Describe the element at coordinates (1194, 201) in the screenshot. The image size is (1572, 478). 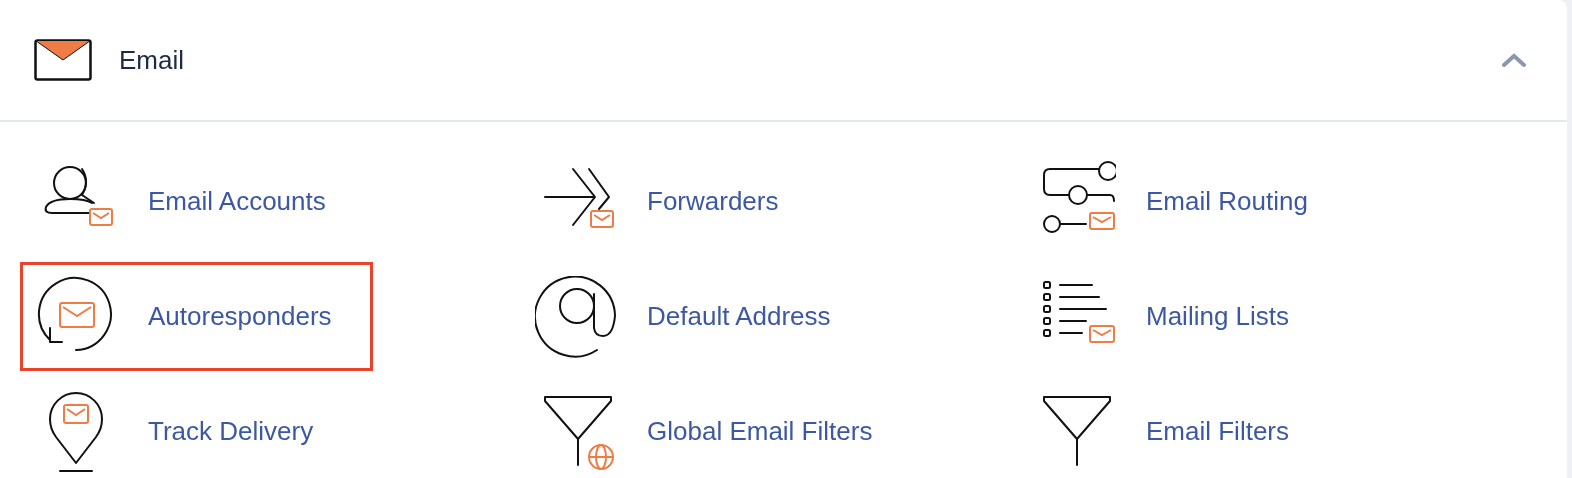
I see `tool-link: Email Routing` at that location.